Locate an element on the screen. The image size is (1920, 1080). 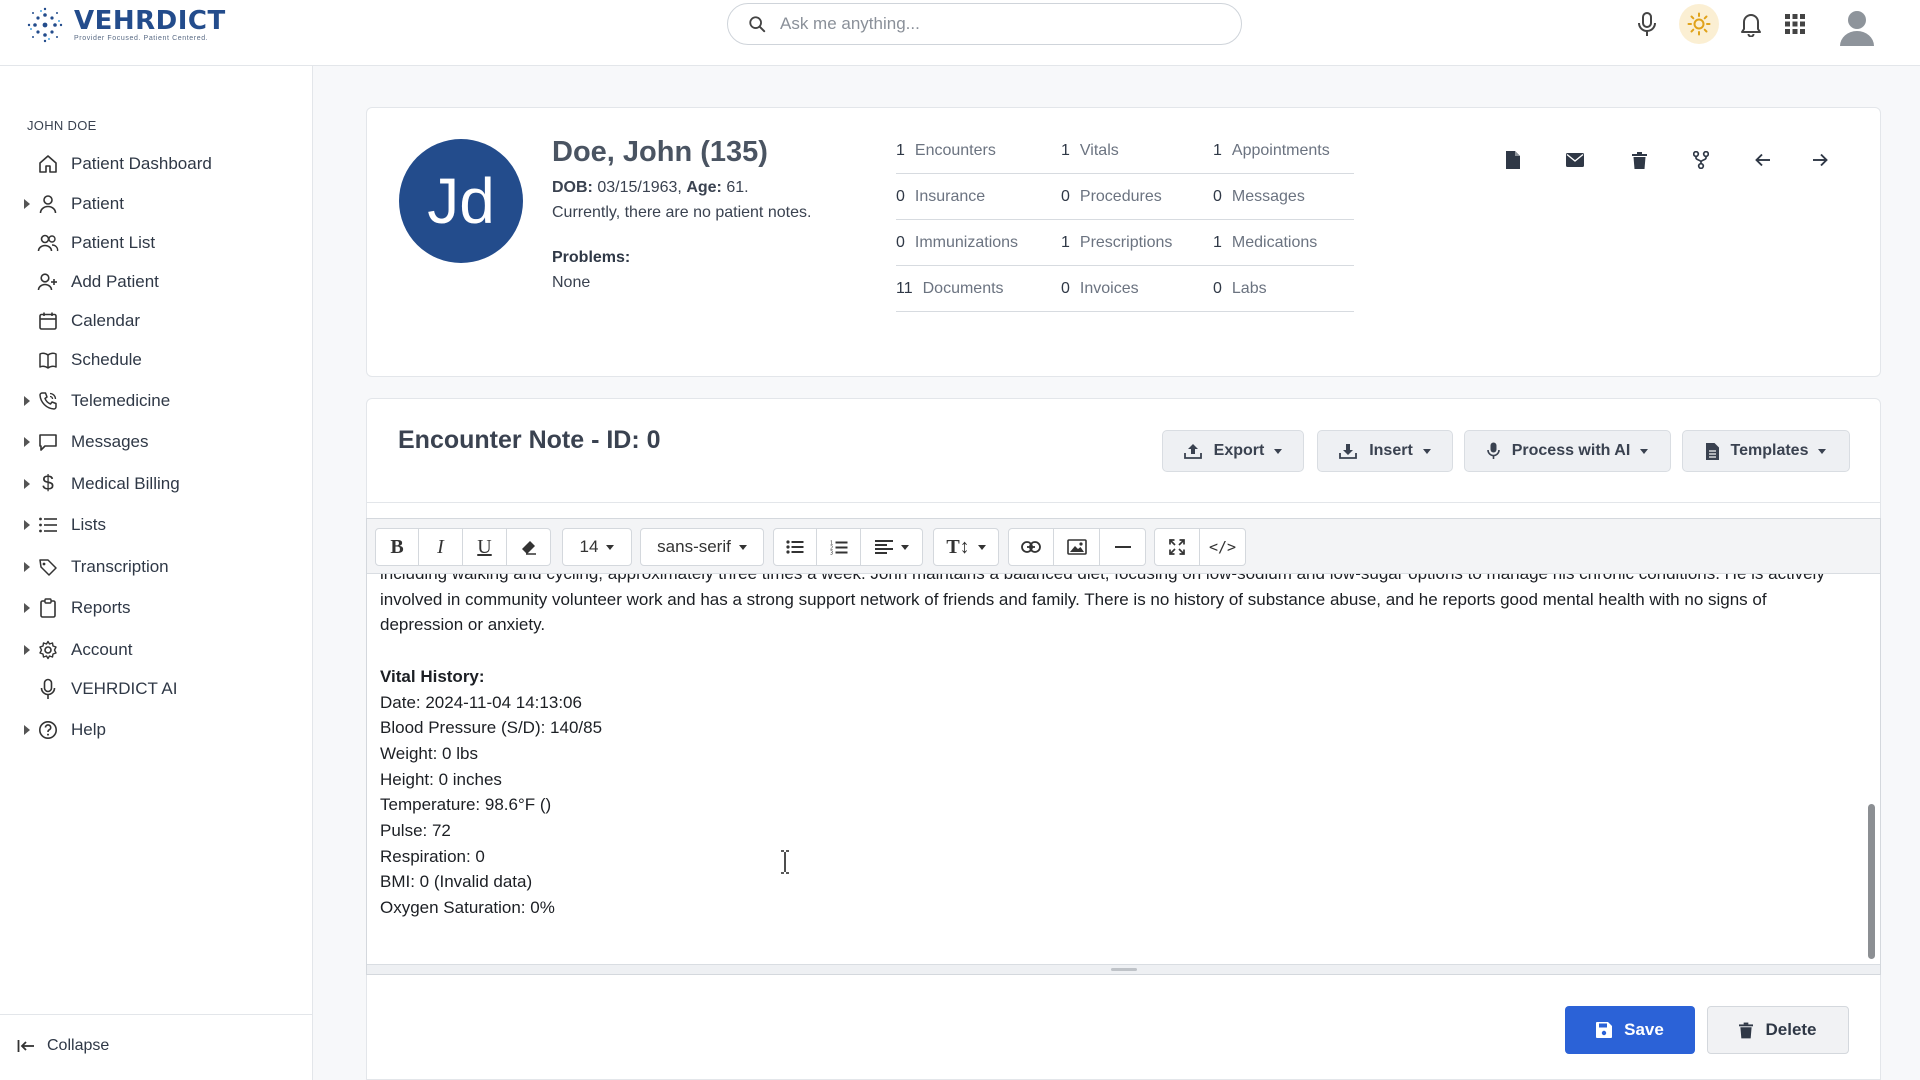
stat-documents: 11 Documents is located at coordinates (978, 289).